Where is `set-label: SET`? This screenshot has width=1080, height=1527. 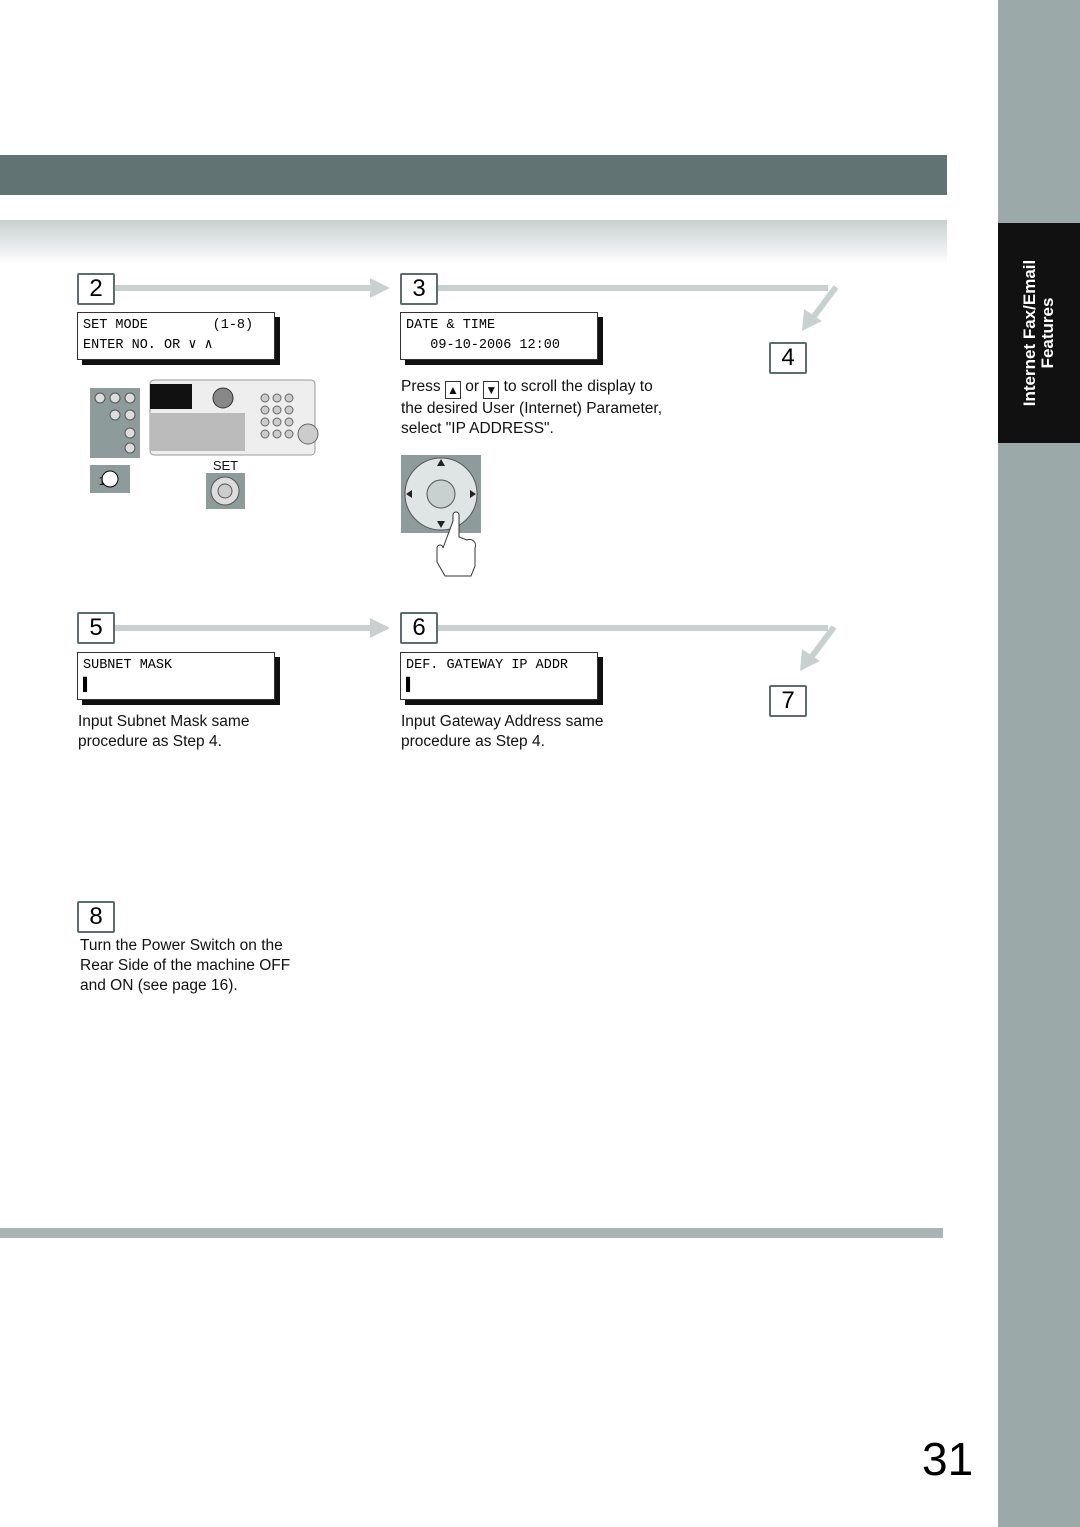
set-label: SET is located at coordinates (225, 465).